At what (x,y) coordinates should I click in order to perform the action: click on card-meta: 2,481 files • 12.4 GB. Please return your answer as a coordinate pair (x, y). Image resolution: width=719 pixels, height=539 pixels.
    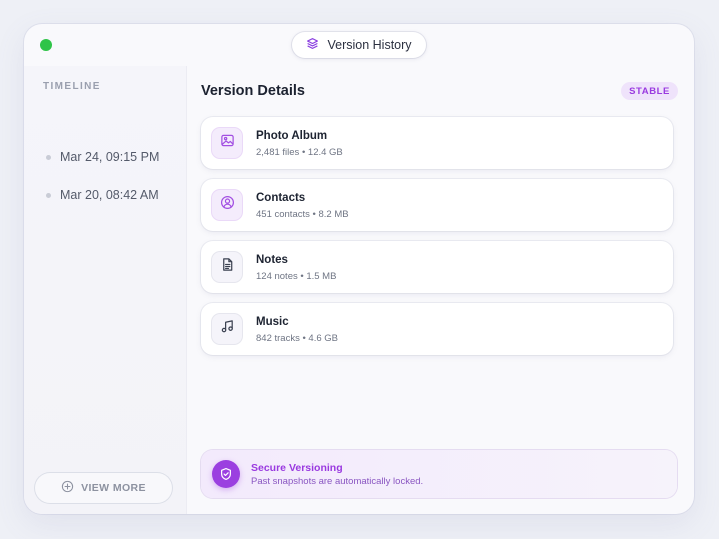
    Looking at the image, I should click on (299, 152).